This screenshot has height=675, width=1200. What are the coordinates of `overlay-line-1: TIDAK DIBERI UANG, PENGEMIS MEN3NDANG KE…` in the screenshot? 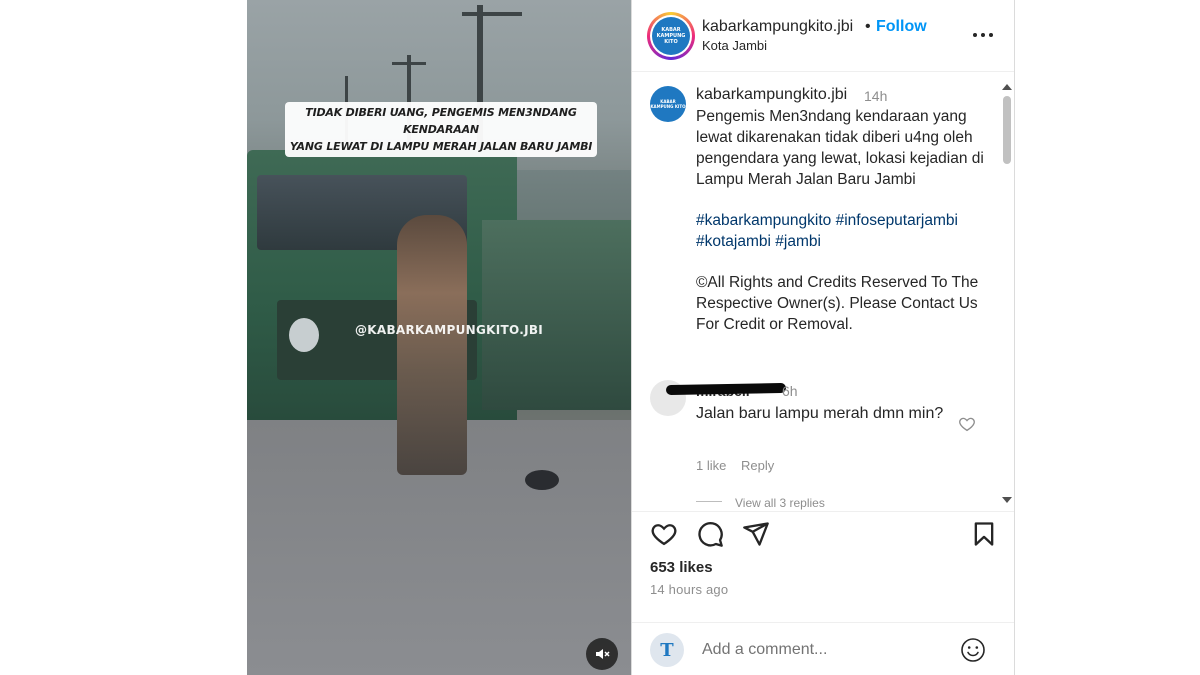 It's located at (441, 121).